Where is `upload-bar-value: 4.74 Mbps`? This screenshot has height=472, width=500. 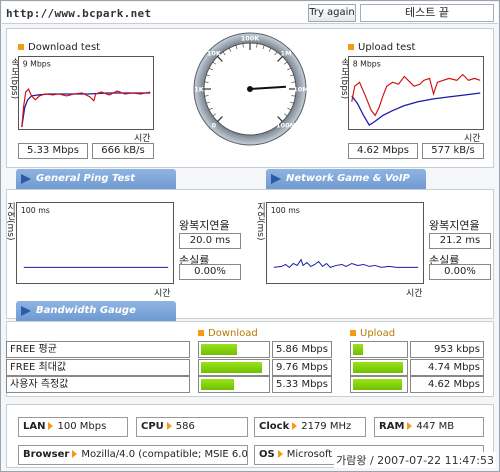
upload-bar-value: 4.74 Mbps is located at coordinates (447, 367).